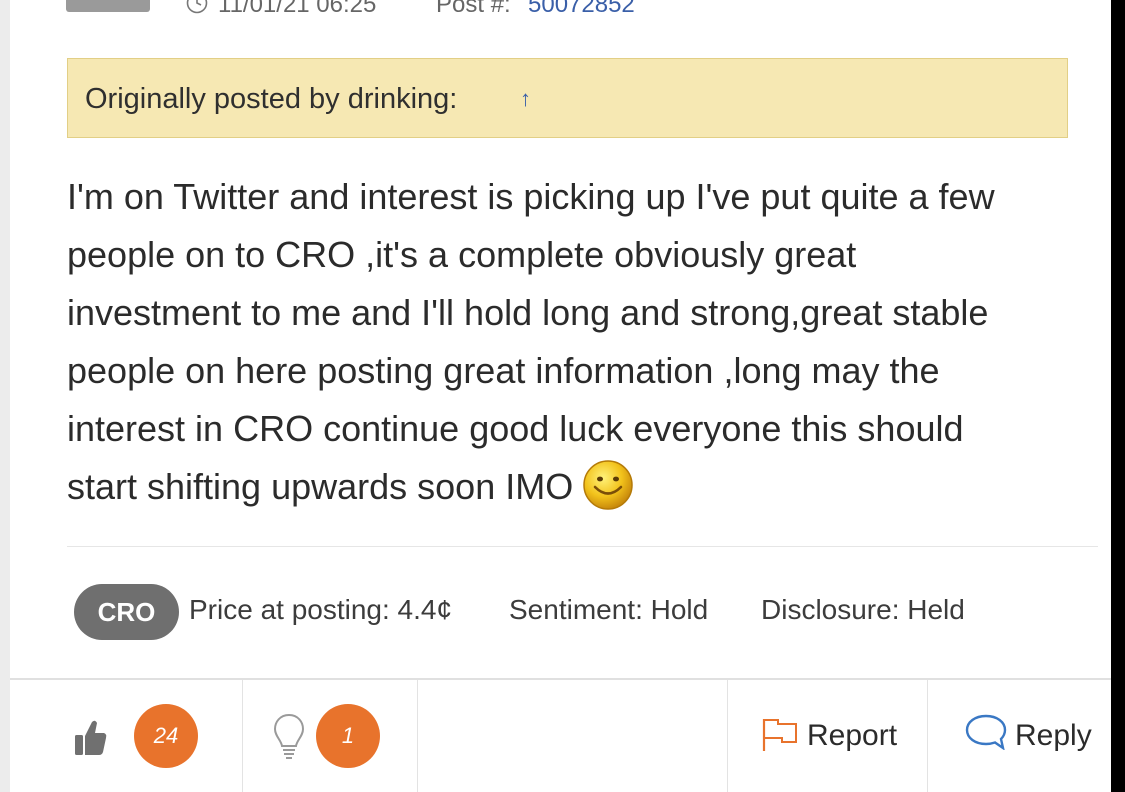 Image resolution: width=1125 pixels, height=792 pixels. Describe the element at coordinates (320, 486) in the screenshot. I see `post-body-line: start shifting upwards soon IMO` at that location.